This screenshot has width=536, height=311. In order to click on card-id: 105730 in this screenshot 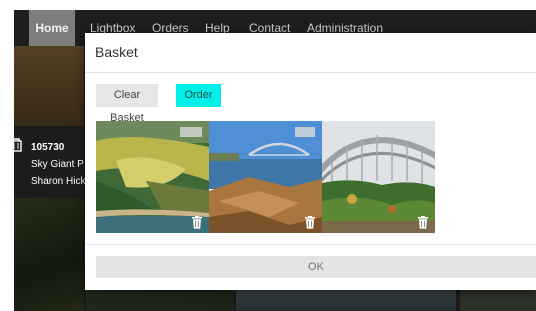, I will do `click(48, 147)`.